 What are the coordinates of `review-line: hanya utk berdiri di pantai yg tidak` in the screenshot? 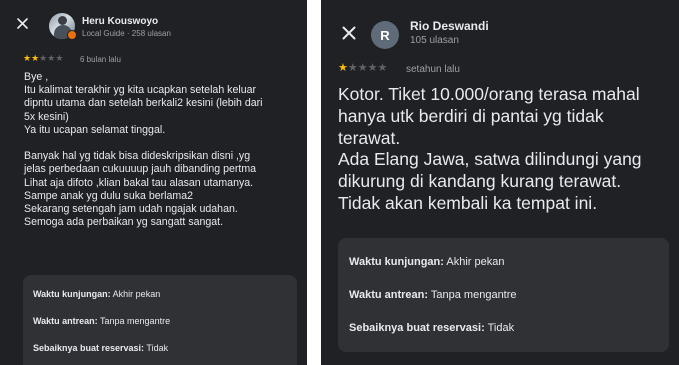 It's located at (471, 115).